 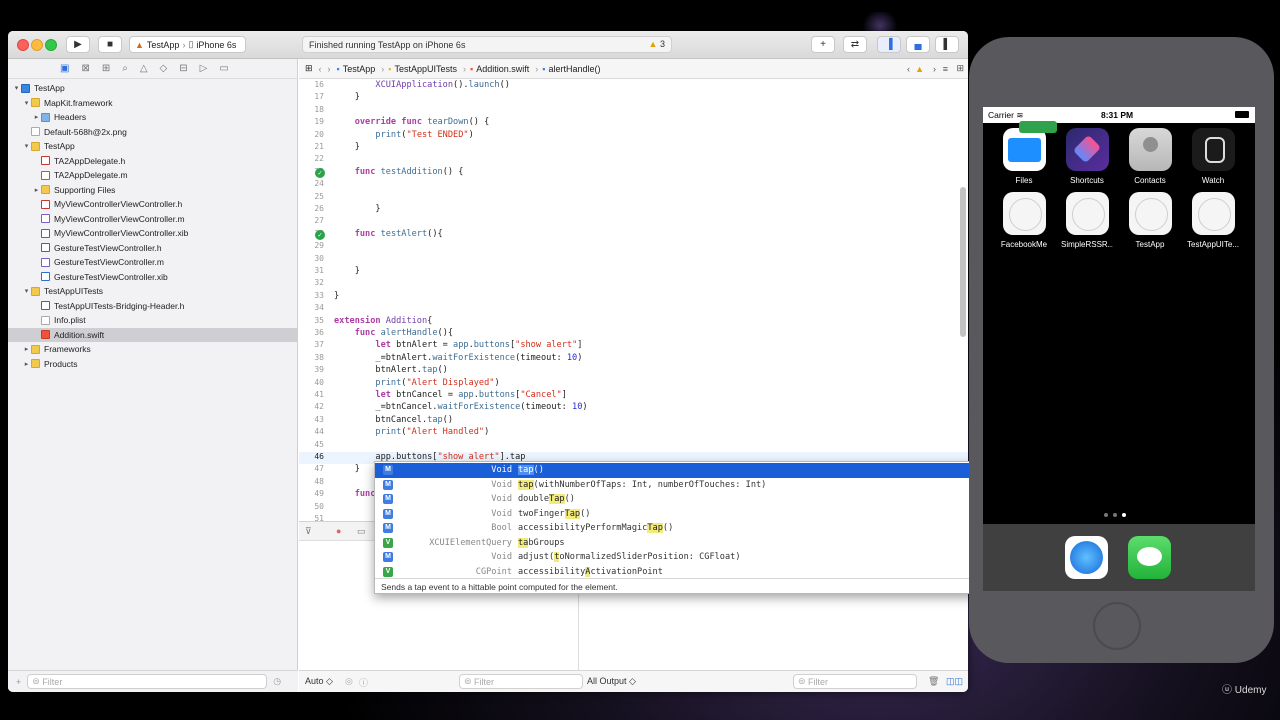 What do you see at coordinates (164, 68) in the screenshot?
I see `test-icon: ◇` at bounding box center [164, 68].